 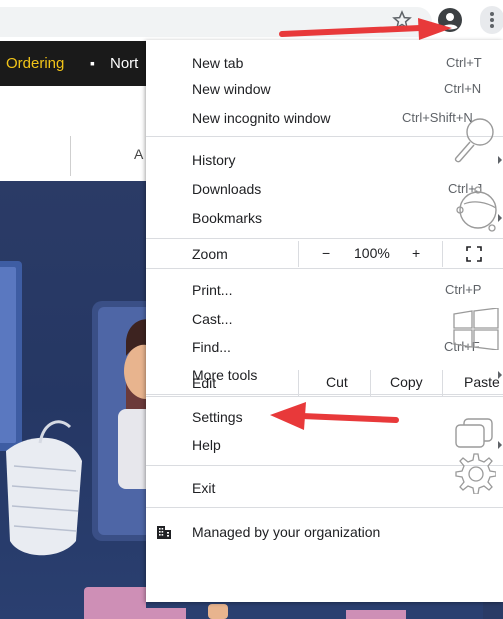 What do you see at coordinates (474, 140) in the screenshot?
I see `magnifier-outline-icon` at bounding box center [474, 140].